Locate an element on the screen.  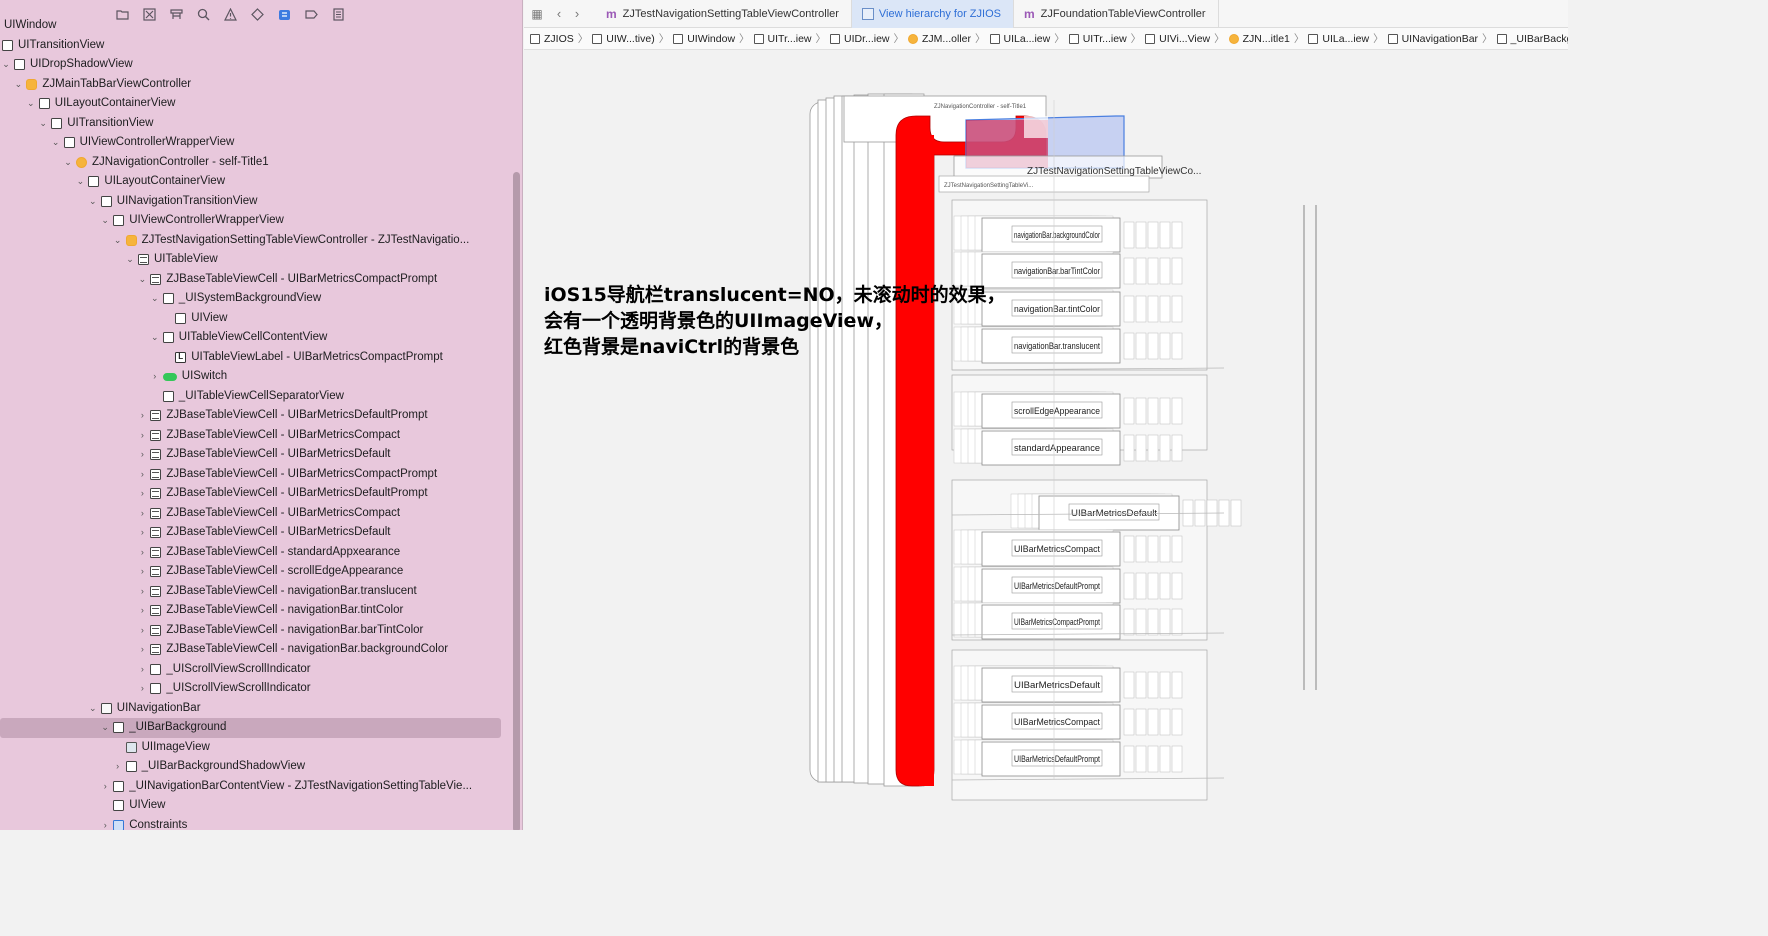
breadcrumb-item: UIWindow 〉 is located at coordinates (711, 38).